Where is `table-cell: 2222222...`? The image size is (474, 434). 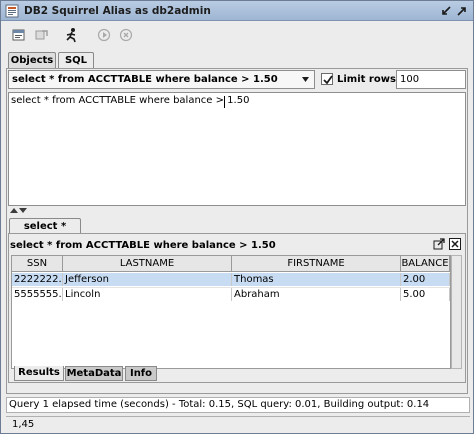 table-cell: 2222222... is located at coordinates (37, 279).